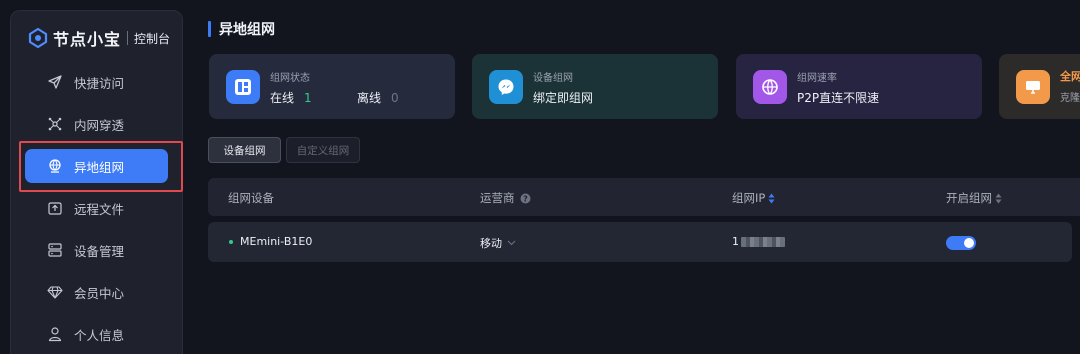  What do you see at coordinates (55, 208) in the screenshot?
I see `upload-folder-icon` at bounding box center [55, 208].